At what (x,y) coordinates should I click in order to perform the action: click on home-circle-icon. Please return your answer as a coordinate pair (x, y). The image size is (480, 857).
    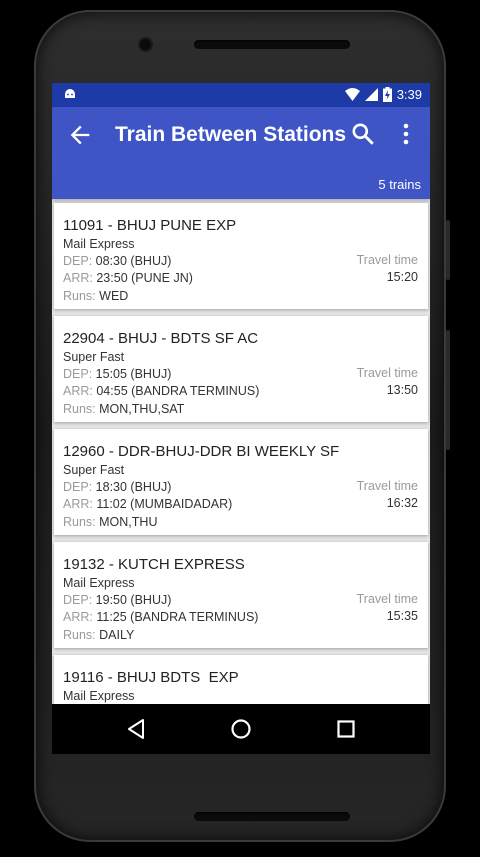
    Looking at the image, I should click on (241, 729).